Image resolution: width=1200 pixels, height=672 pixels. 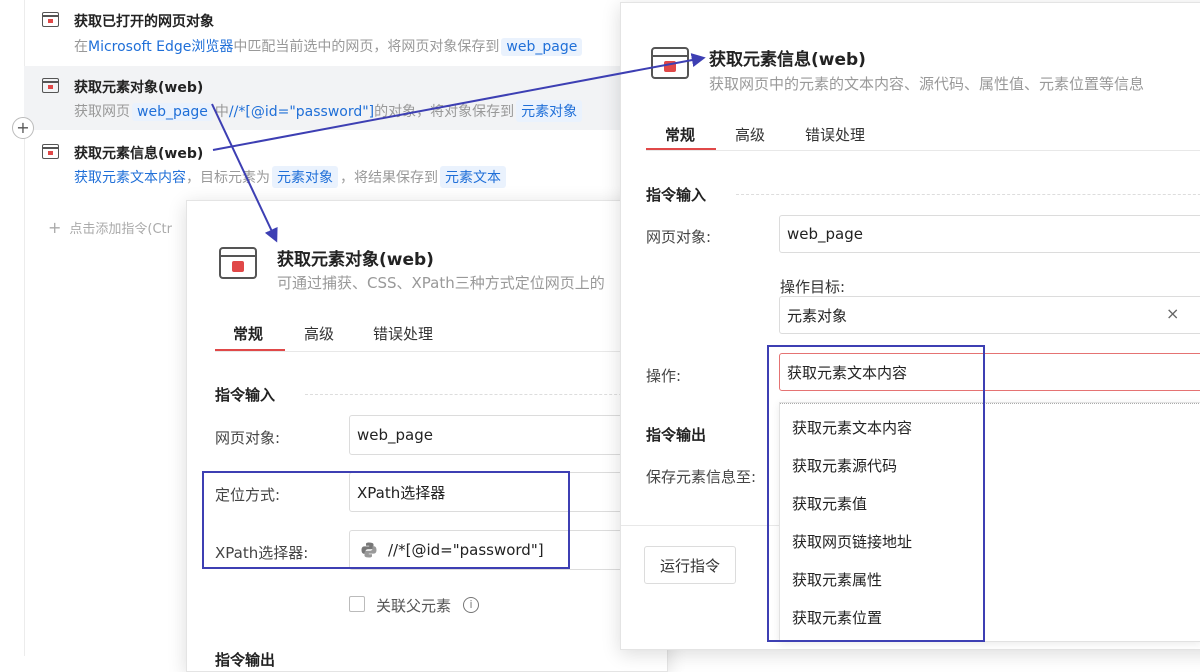 What do you see at coordinates (459, 102) in the screenshot?
I see `arrow-to-element-info-dialog` at bounding box center [459, 102].